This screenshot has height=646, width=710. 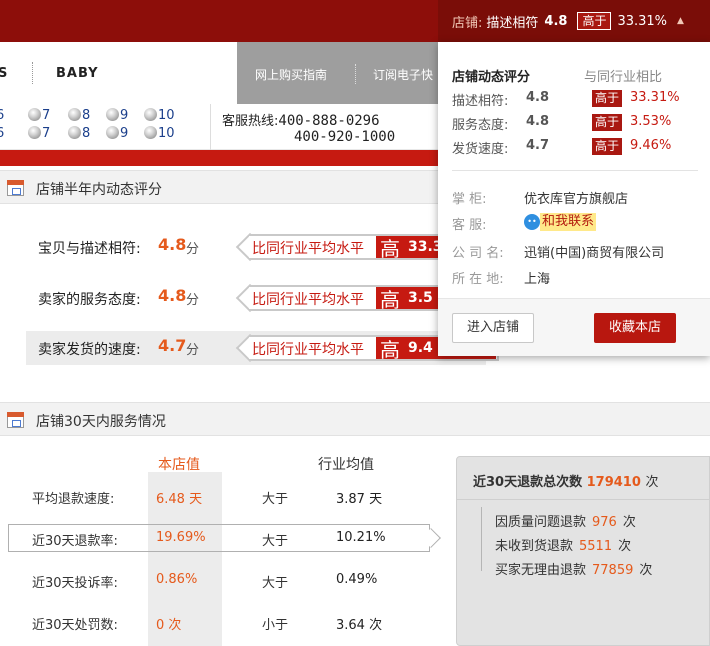 I want to click on rating-row: 卖家的服务态度: 4.8 分 比同行业平均水平 高 3.5, so click(x=262, y=298).